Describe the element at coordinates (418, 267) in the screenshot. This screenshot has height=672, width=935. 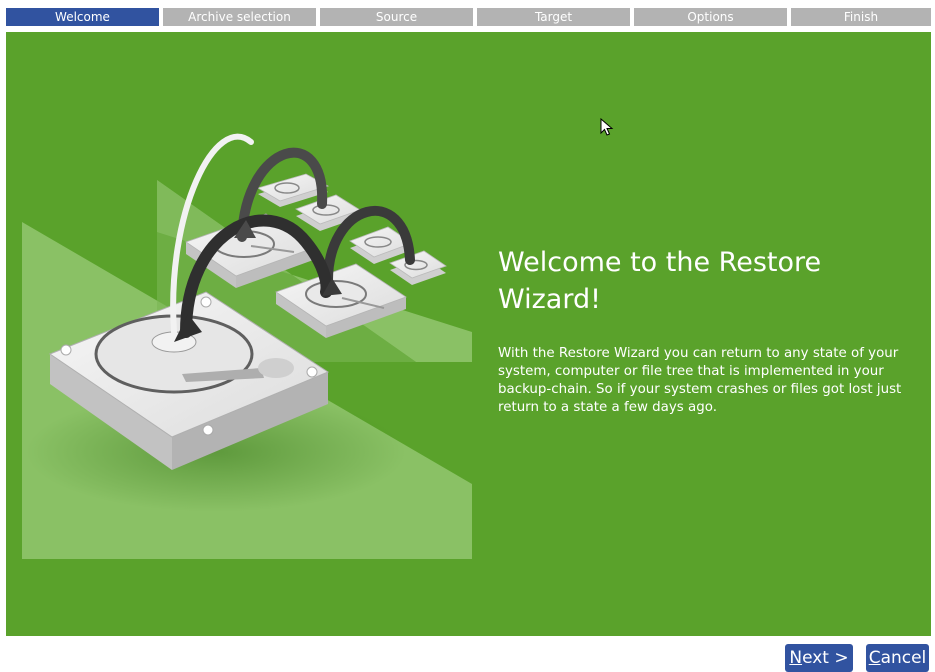
I see `hard-drive-icon` at that location.